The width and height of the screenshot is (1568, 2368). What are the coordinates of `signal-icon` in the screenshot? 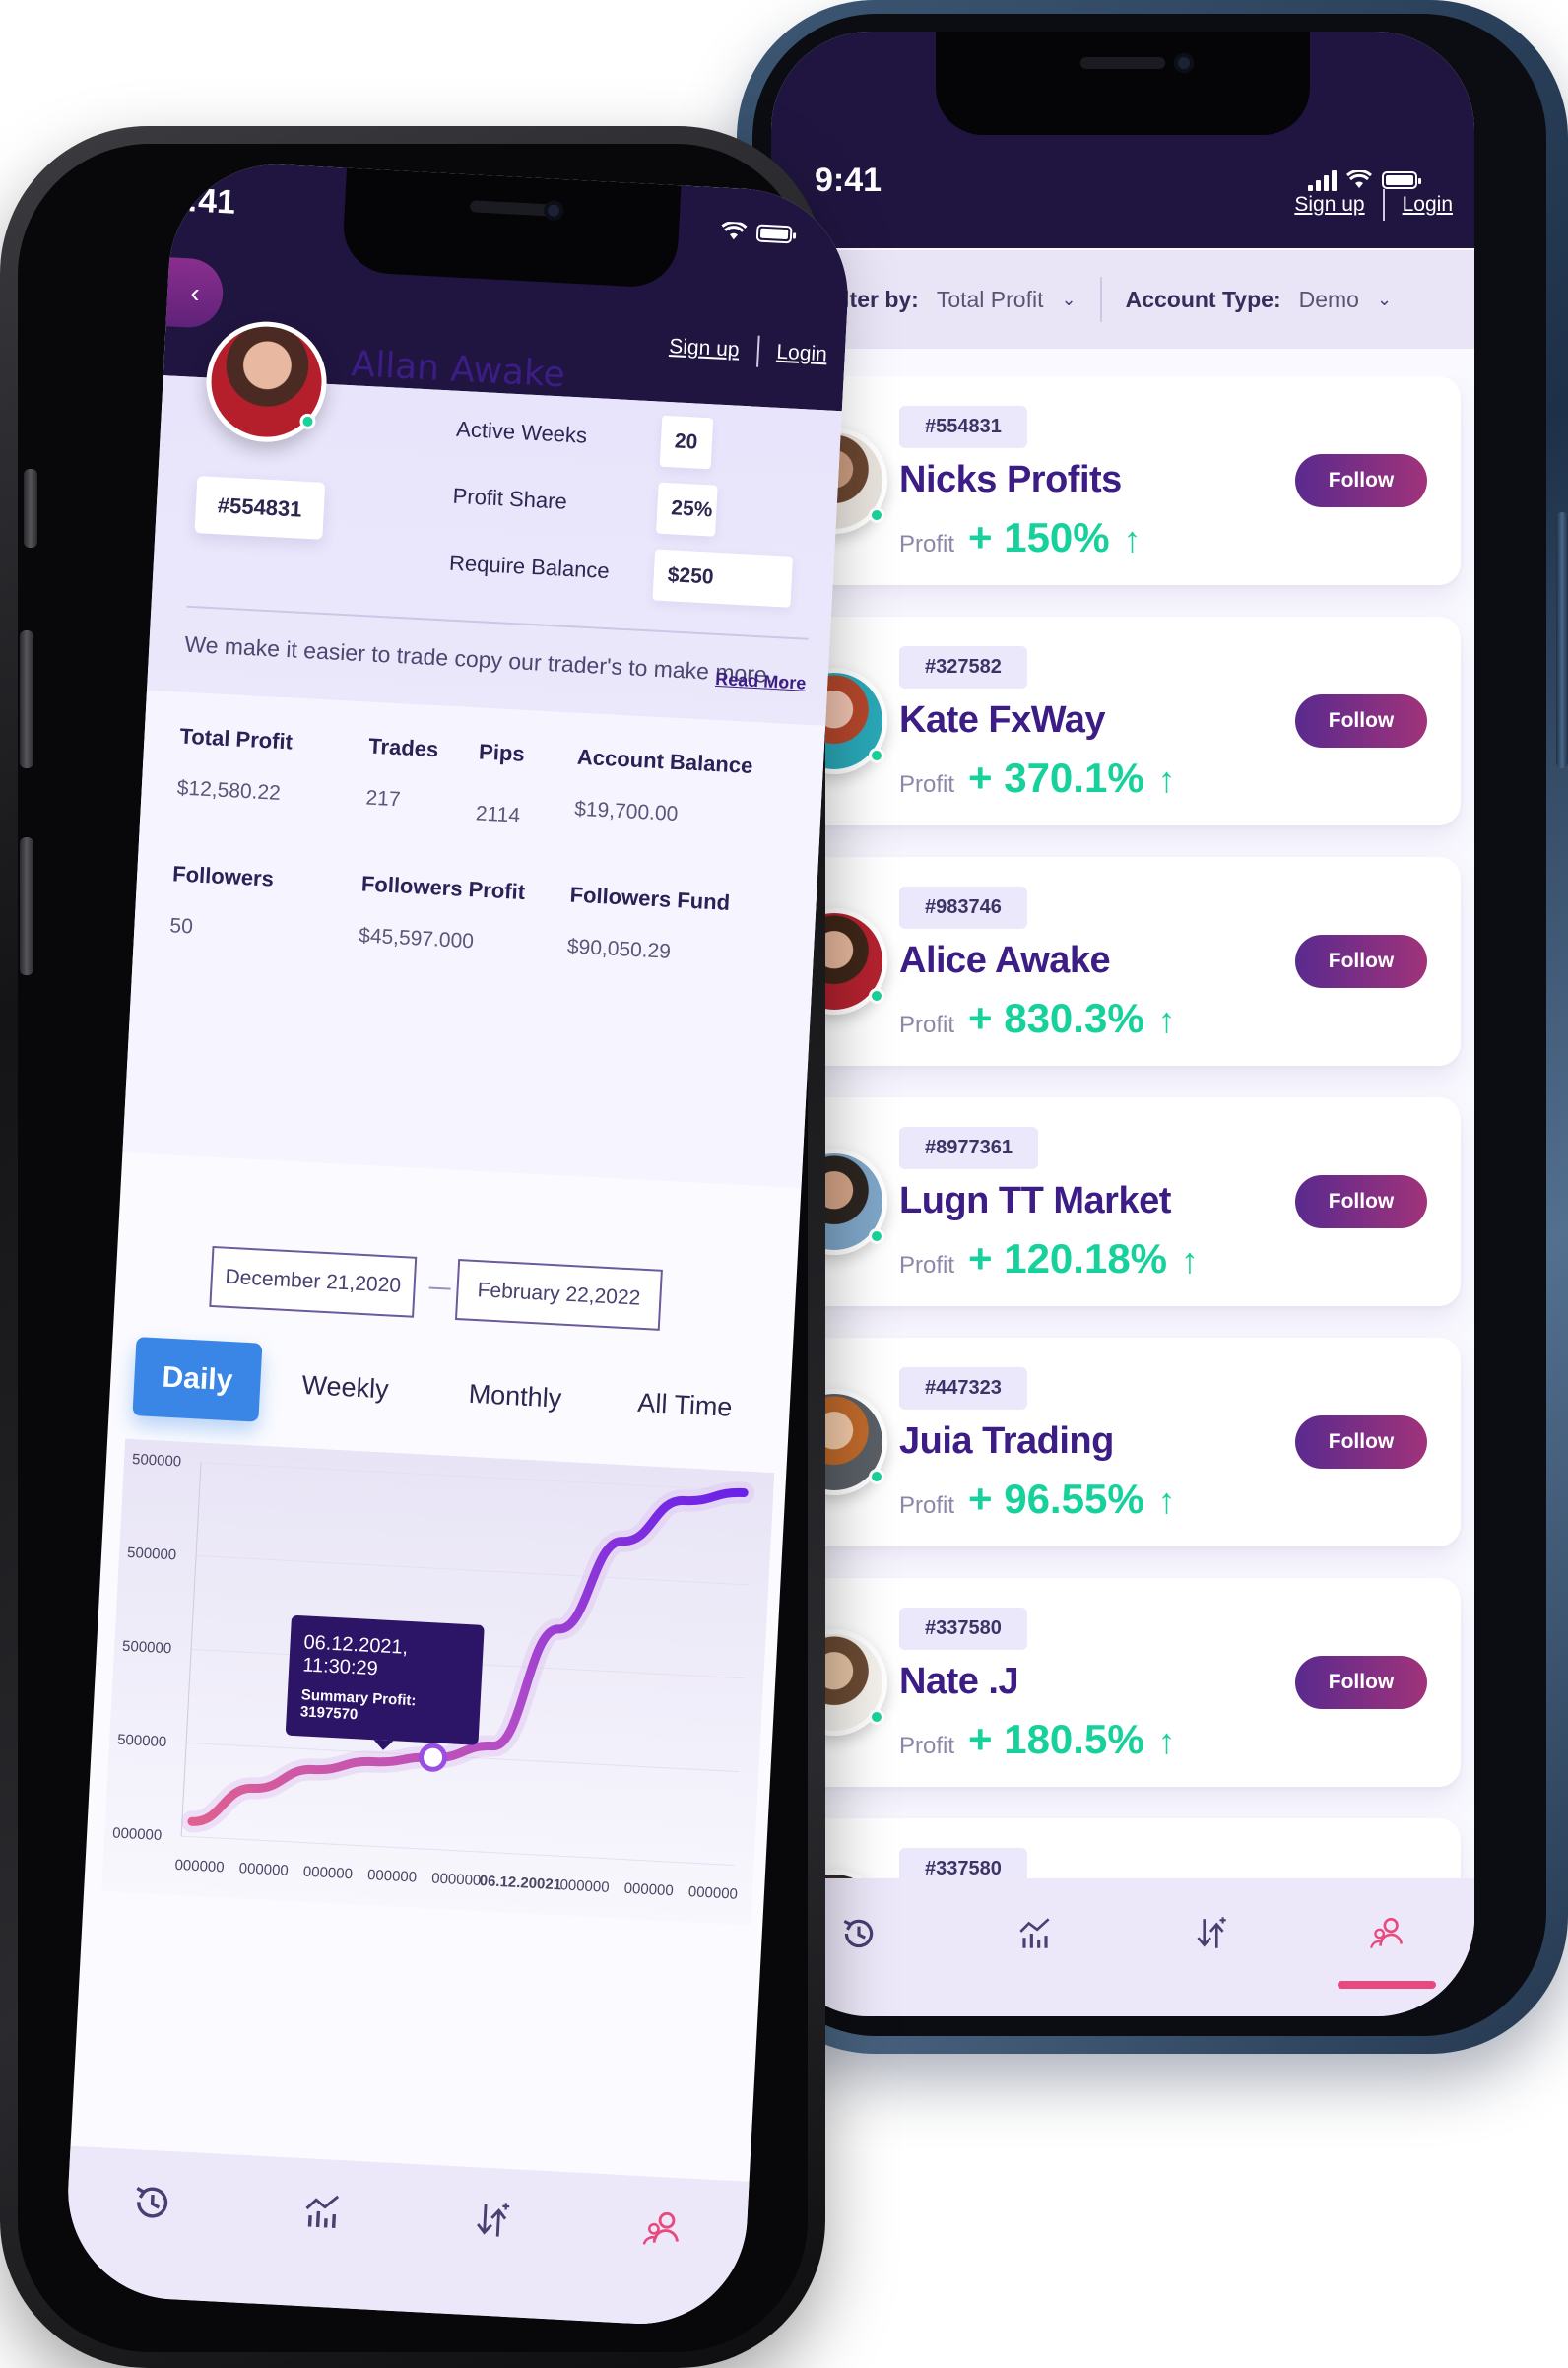 It's located at (1323, 180).